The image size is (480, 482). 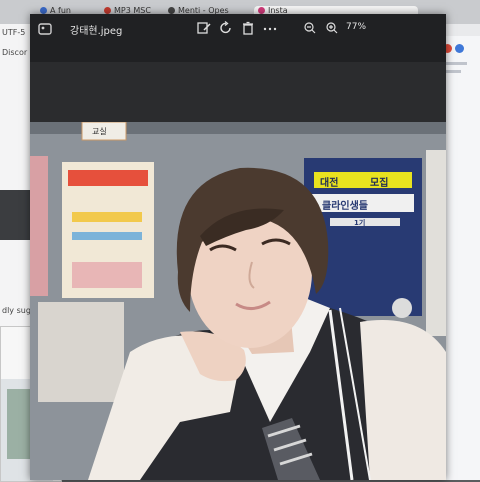 I want to click on zoom-level: 77%, so click(x=356, y=27).